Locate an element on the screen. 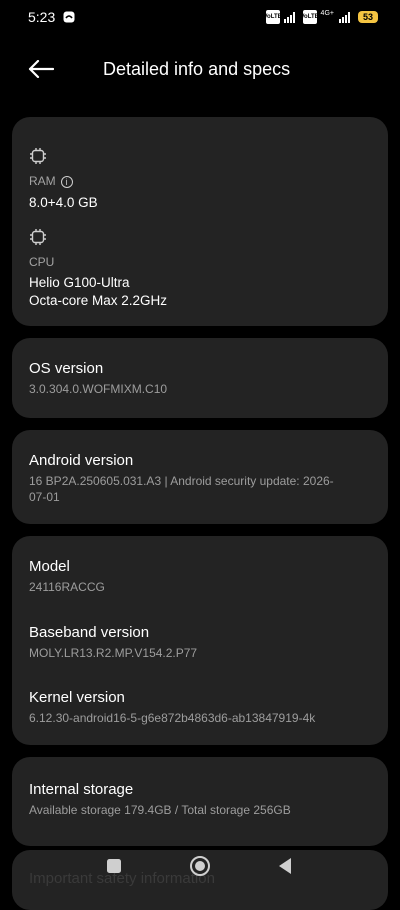 The height and width of the screenshot is (910, 400). kernel-title: Kernel version is located at coordinates (77, 697).